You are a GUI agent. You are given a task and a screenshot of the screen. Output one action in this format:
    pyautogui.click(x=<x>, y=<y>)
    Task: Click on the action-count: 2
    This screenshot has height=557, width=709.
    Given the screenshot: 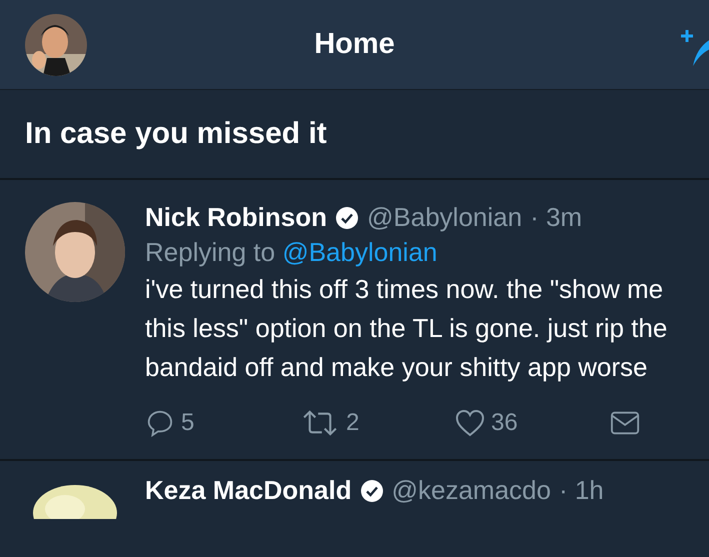 What is the action you would take?
    pyautogui.click(x=353, y=423)
    